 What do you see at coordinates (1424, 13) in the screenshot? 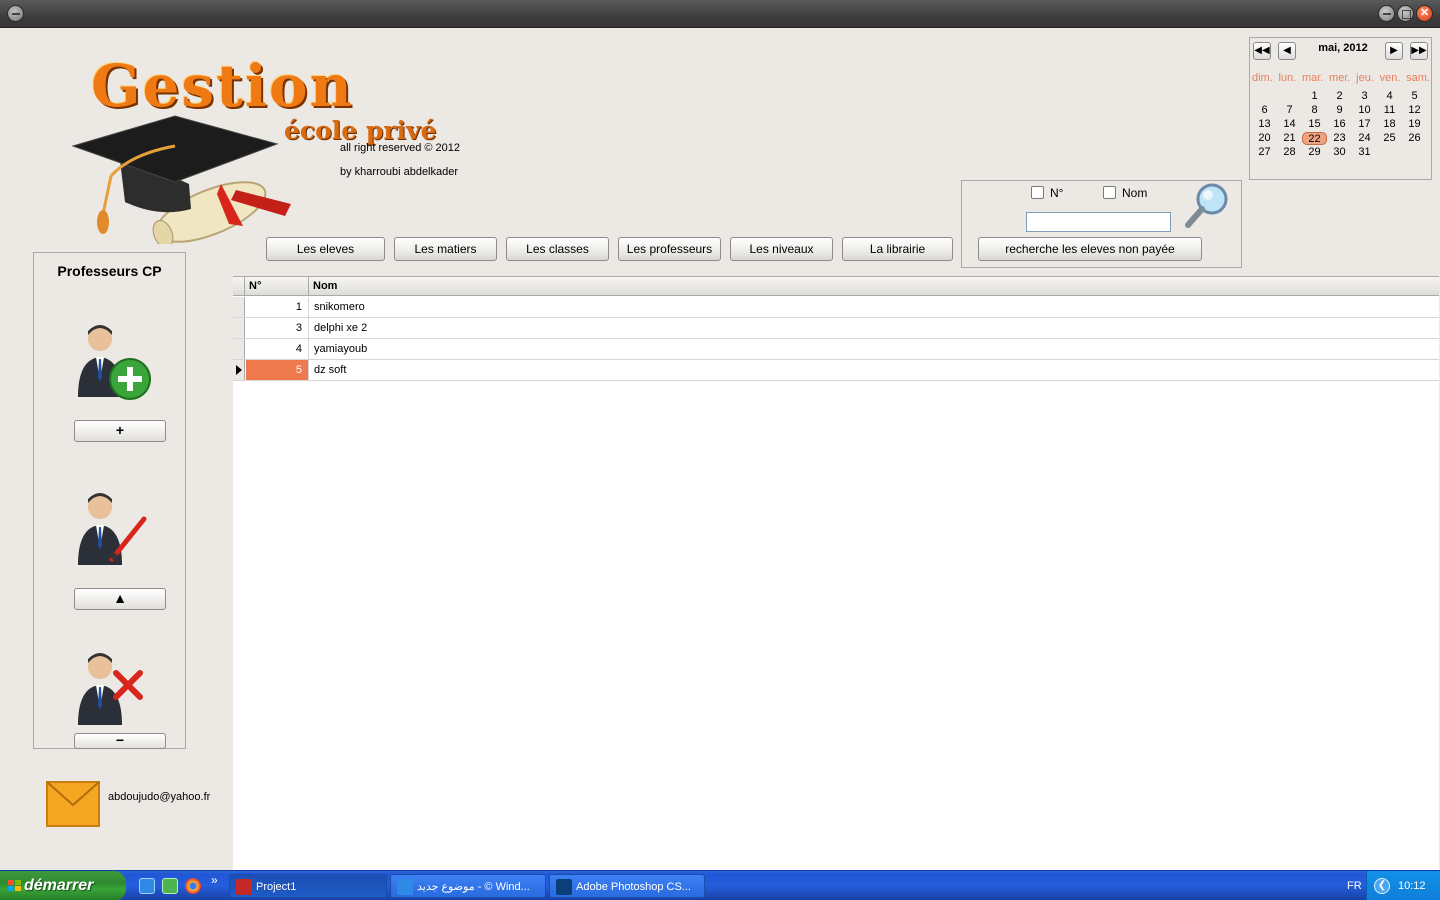
I see `close-button` at bounding box center [1424, 13].